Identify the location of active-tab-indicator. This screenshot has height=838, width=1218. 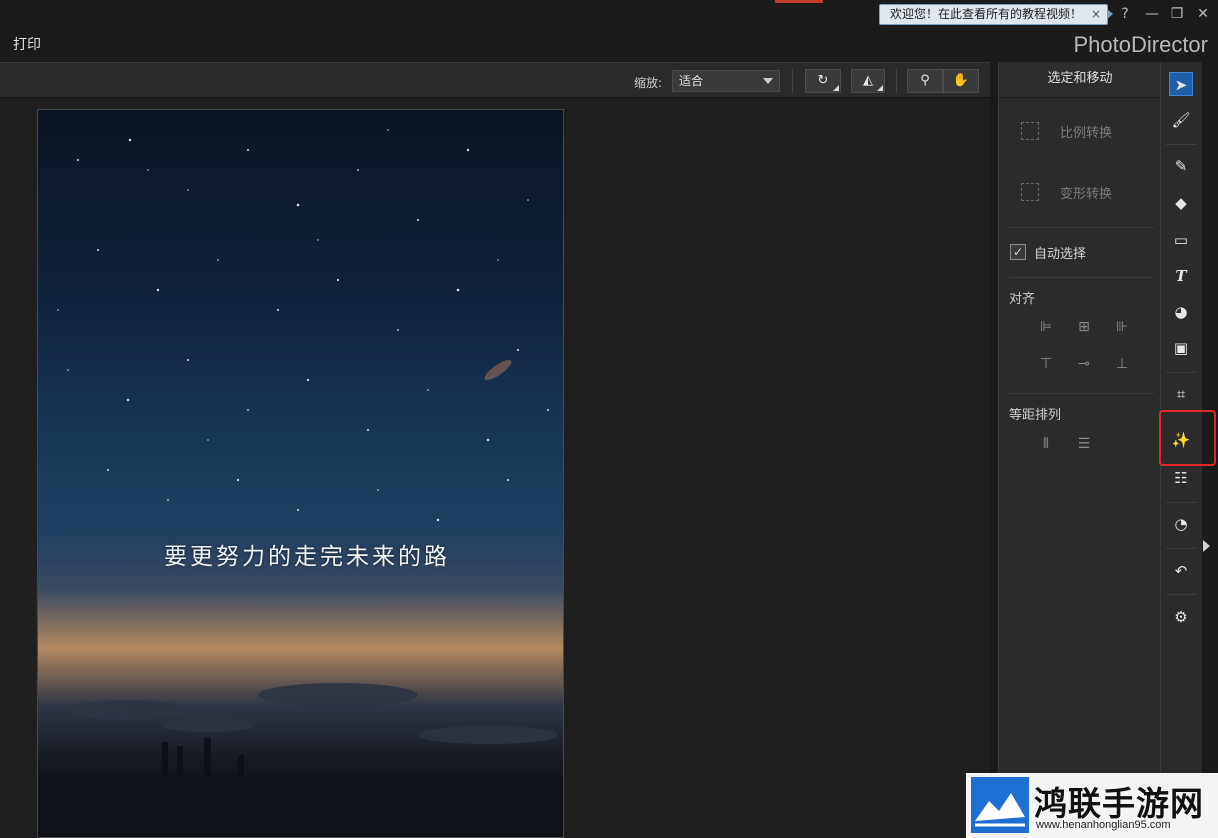
(799, 1).